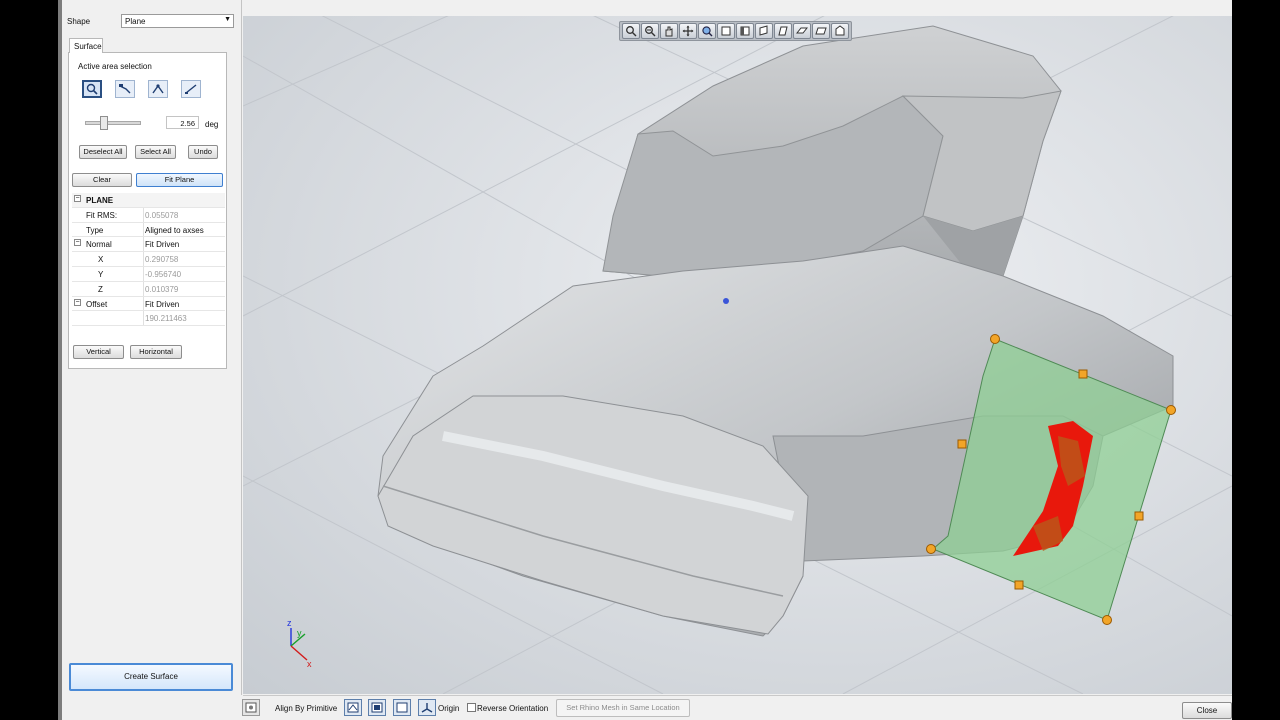 The width and height of the screenshot is (1280, 720). Describe the element at coordinates (151, 677) in the screenshot. I see `create-surface-button: Create Surface` at that location.